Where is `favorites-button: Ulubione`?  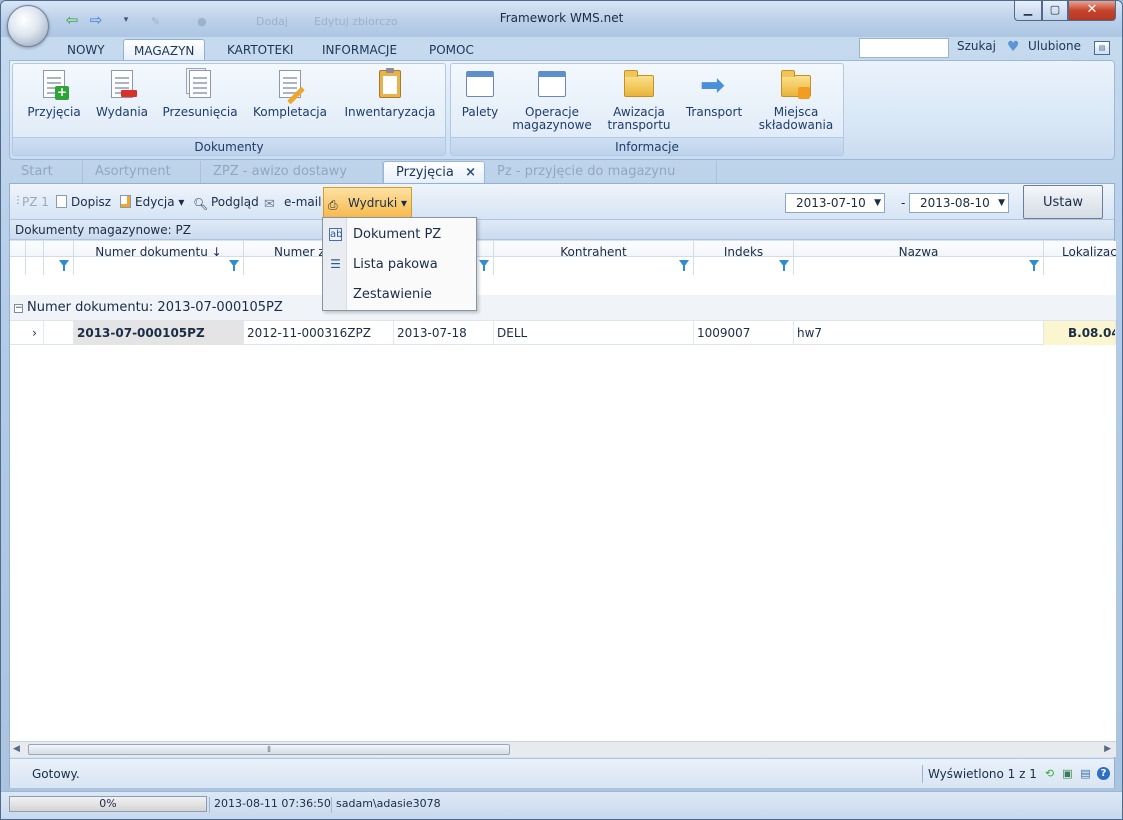 favorites-button: Ulubione is located at coordinates (1054, 46).